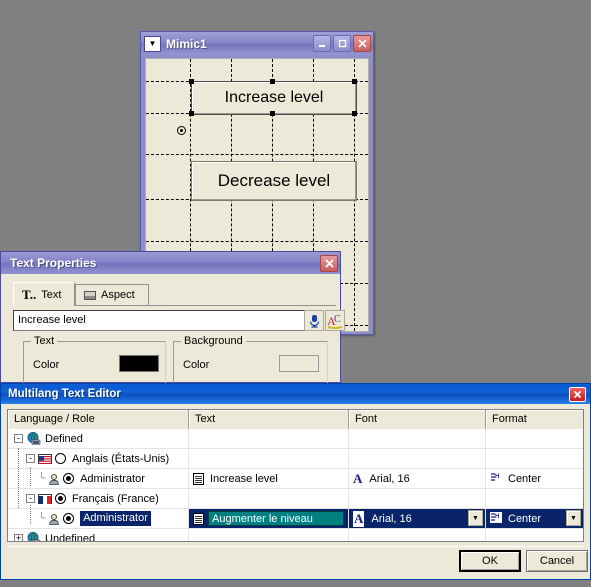  I want to click on panel-icon, so click(90, 295).